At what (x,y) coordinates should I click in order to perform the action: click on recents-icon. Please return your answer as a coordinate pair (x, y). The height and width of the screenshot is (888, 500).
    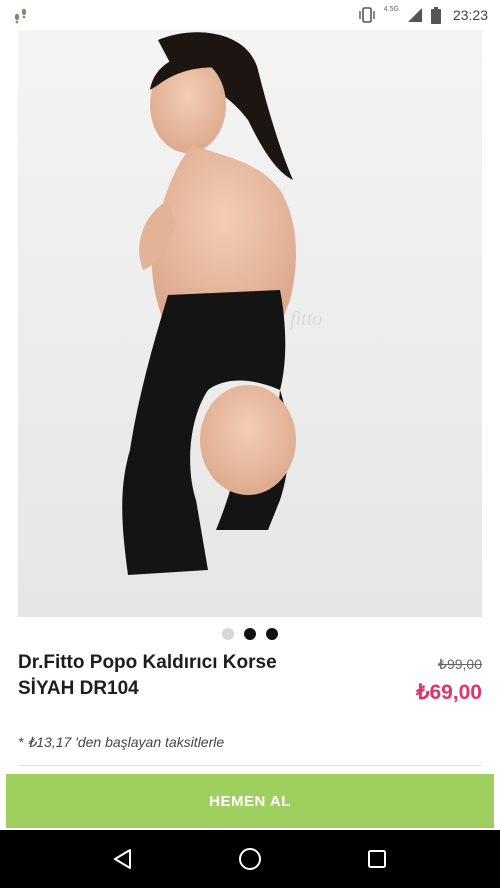
    Looking at the image, I should click on (376, 859).